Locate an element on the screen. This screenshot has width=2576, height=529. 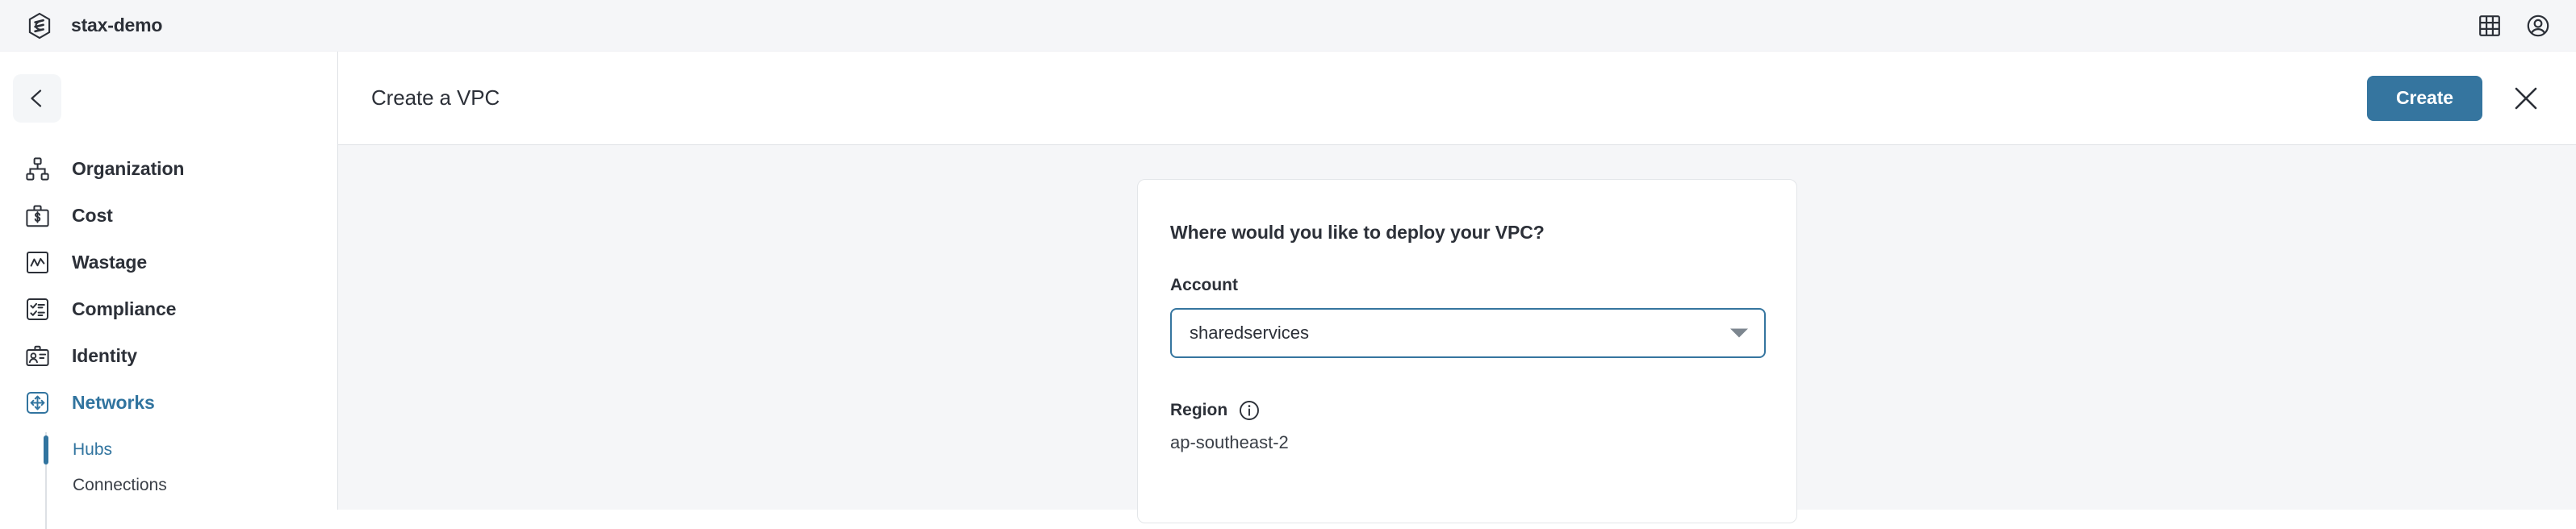
sidebar-collapse-button is located at coordinates (37, 98).